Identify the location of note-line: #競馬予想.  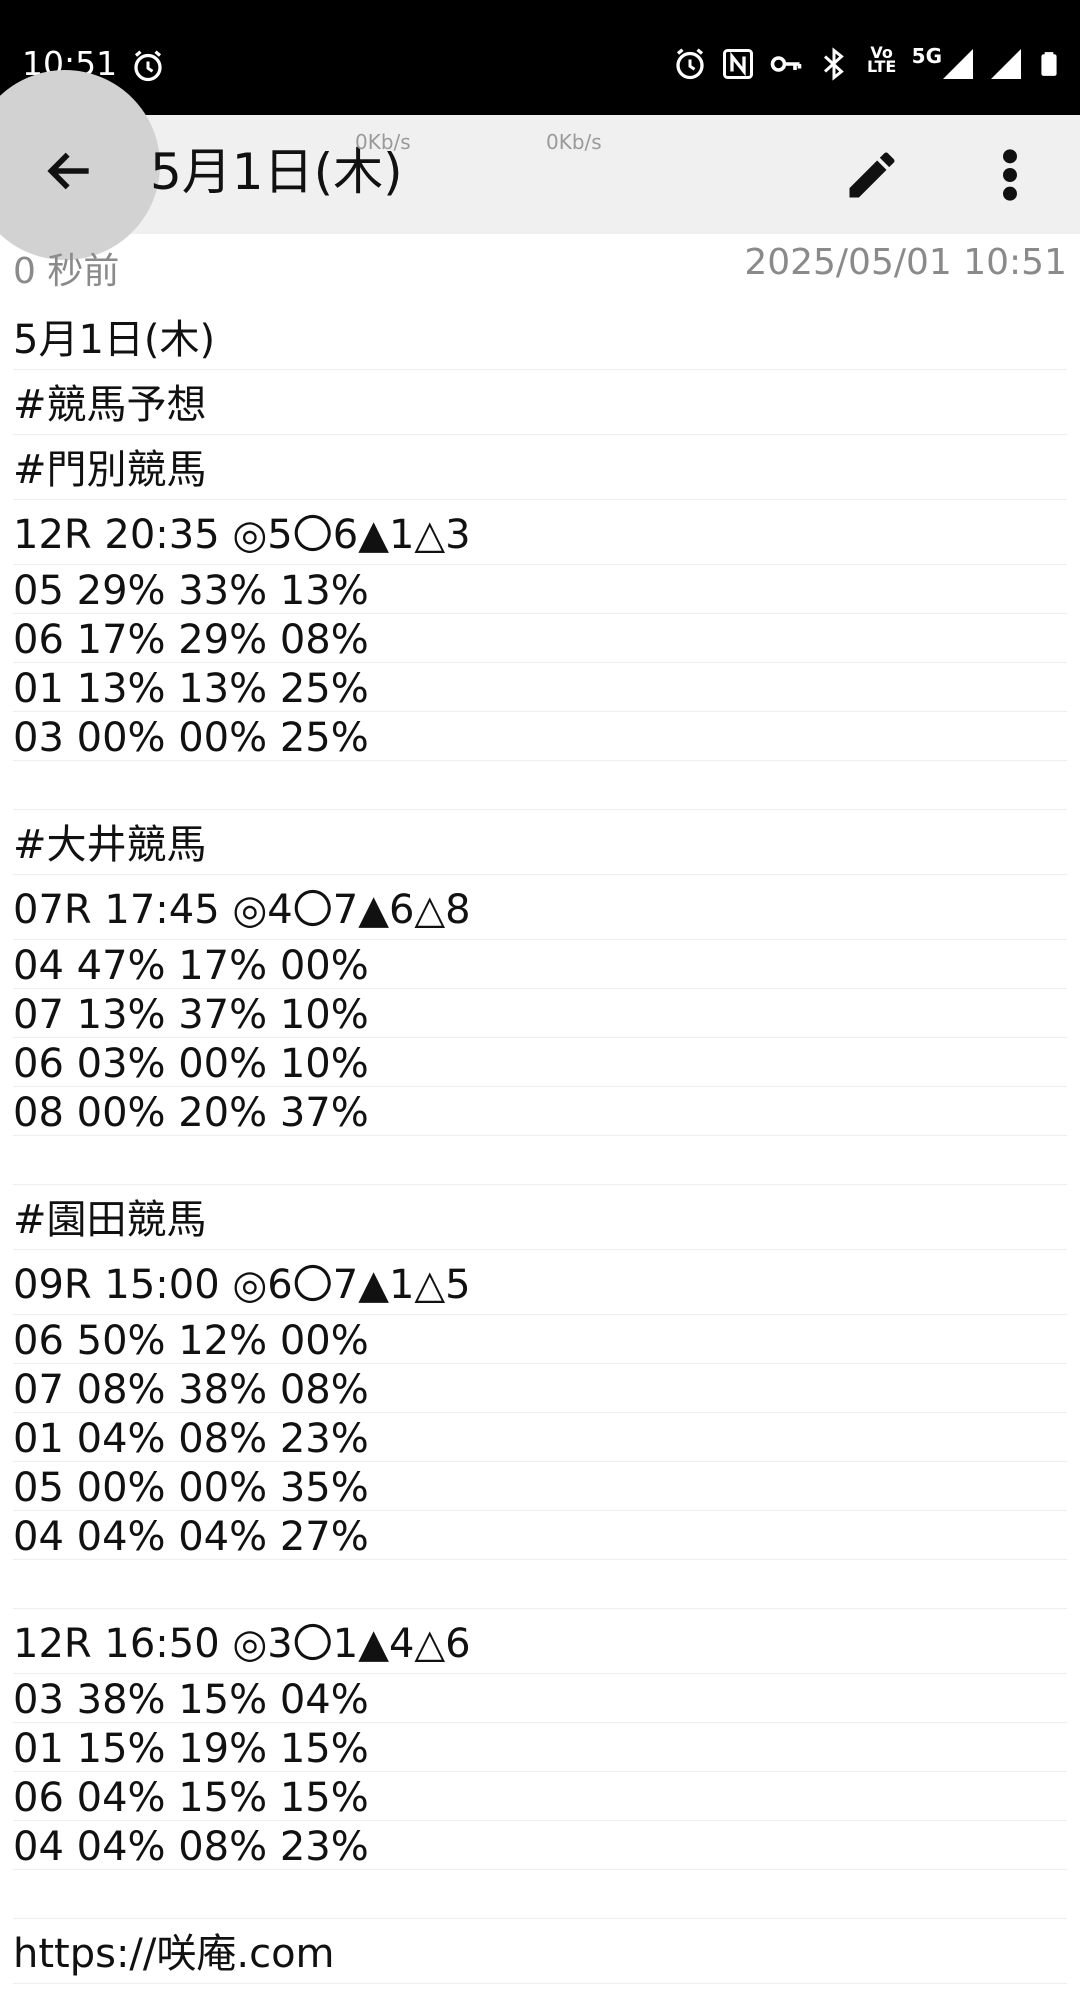
(540, 402).